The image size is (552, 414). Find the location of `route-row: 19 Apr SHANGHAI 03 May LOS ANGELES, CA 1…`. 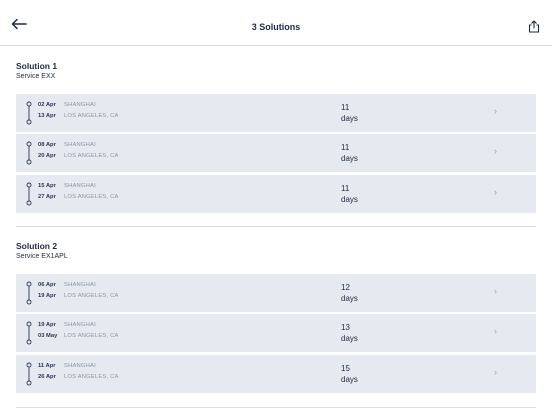

route-row: 19 Apr SHANGHAI 03 May LOS ANGELES, CA 1… is located at coordinates (276, 333).